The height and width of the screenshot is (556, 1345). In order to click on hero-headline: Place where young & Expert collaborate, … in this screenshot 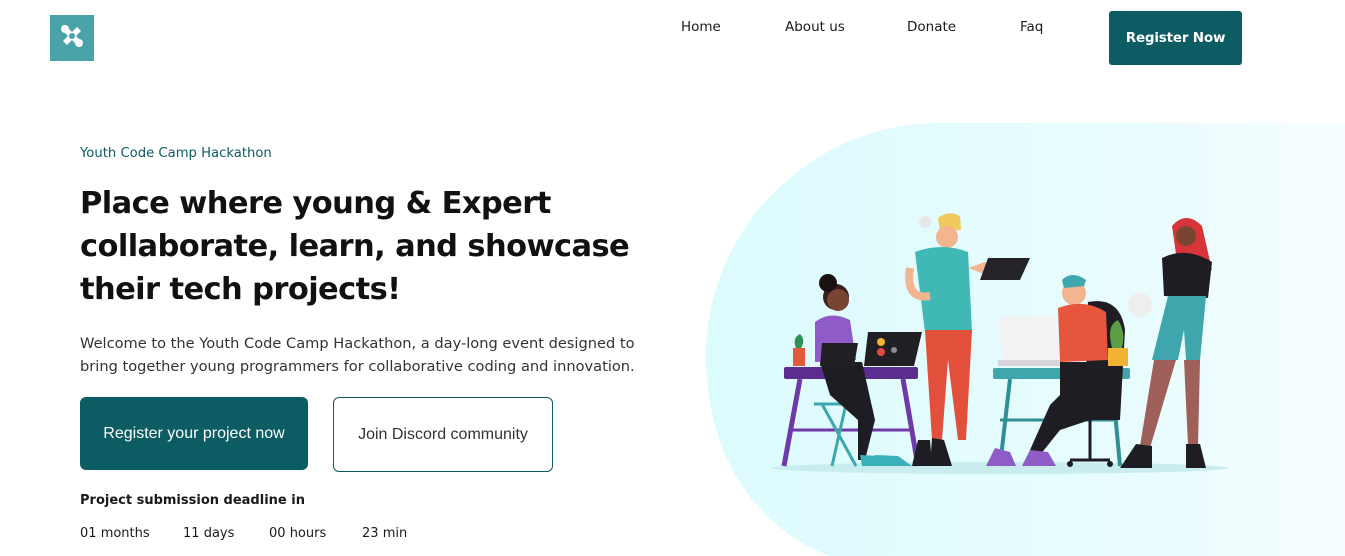, I will do `click(355, 246)`.